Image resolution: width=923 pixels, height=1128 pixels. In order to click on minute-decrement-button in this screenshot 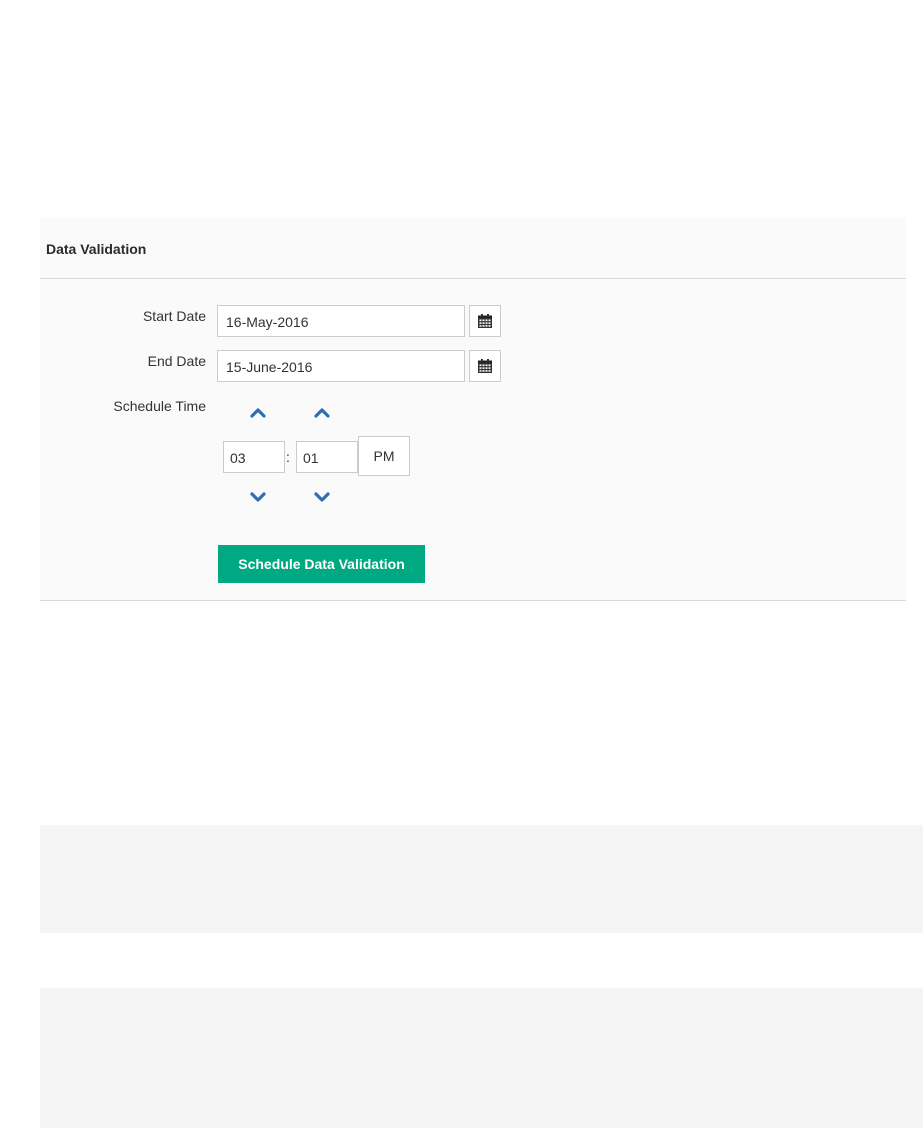, I will do `click(322, 497)`.